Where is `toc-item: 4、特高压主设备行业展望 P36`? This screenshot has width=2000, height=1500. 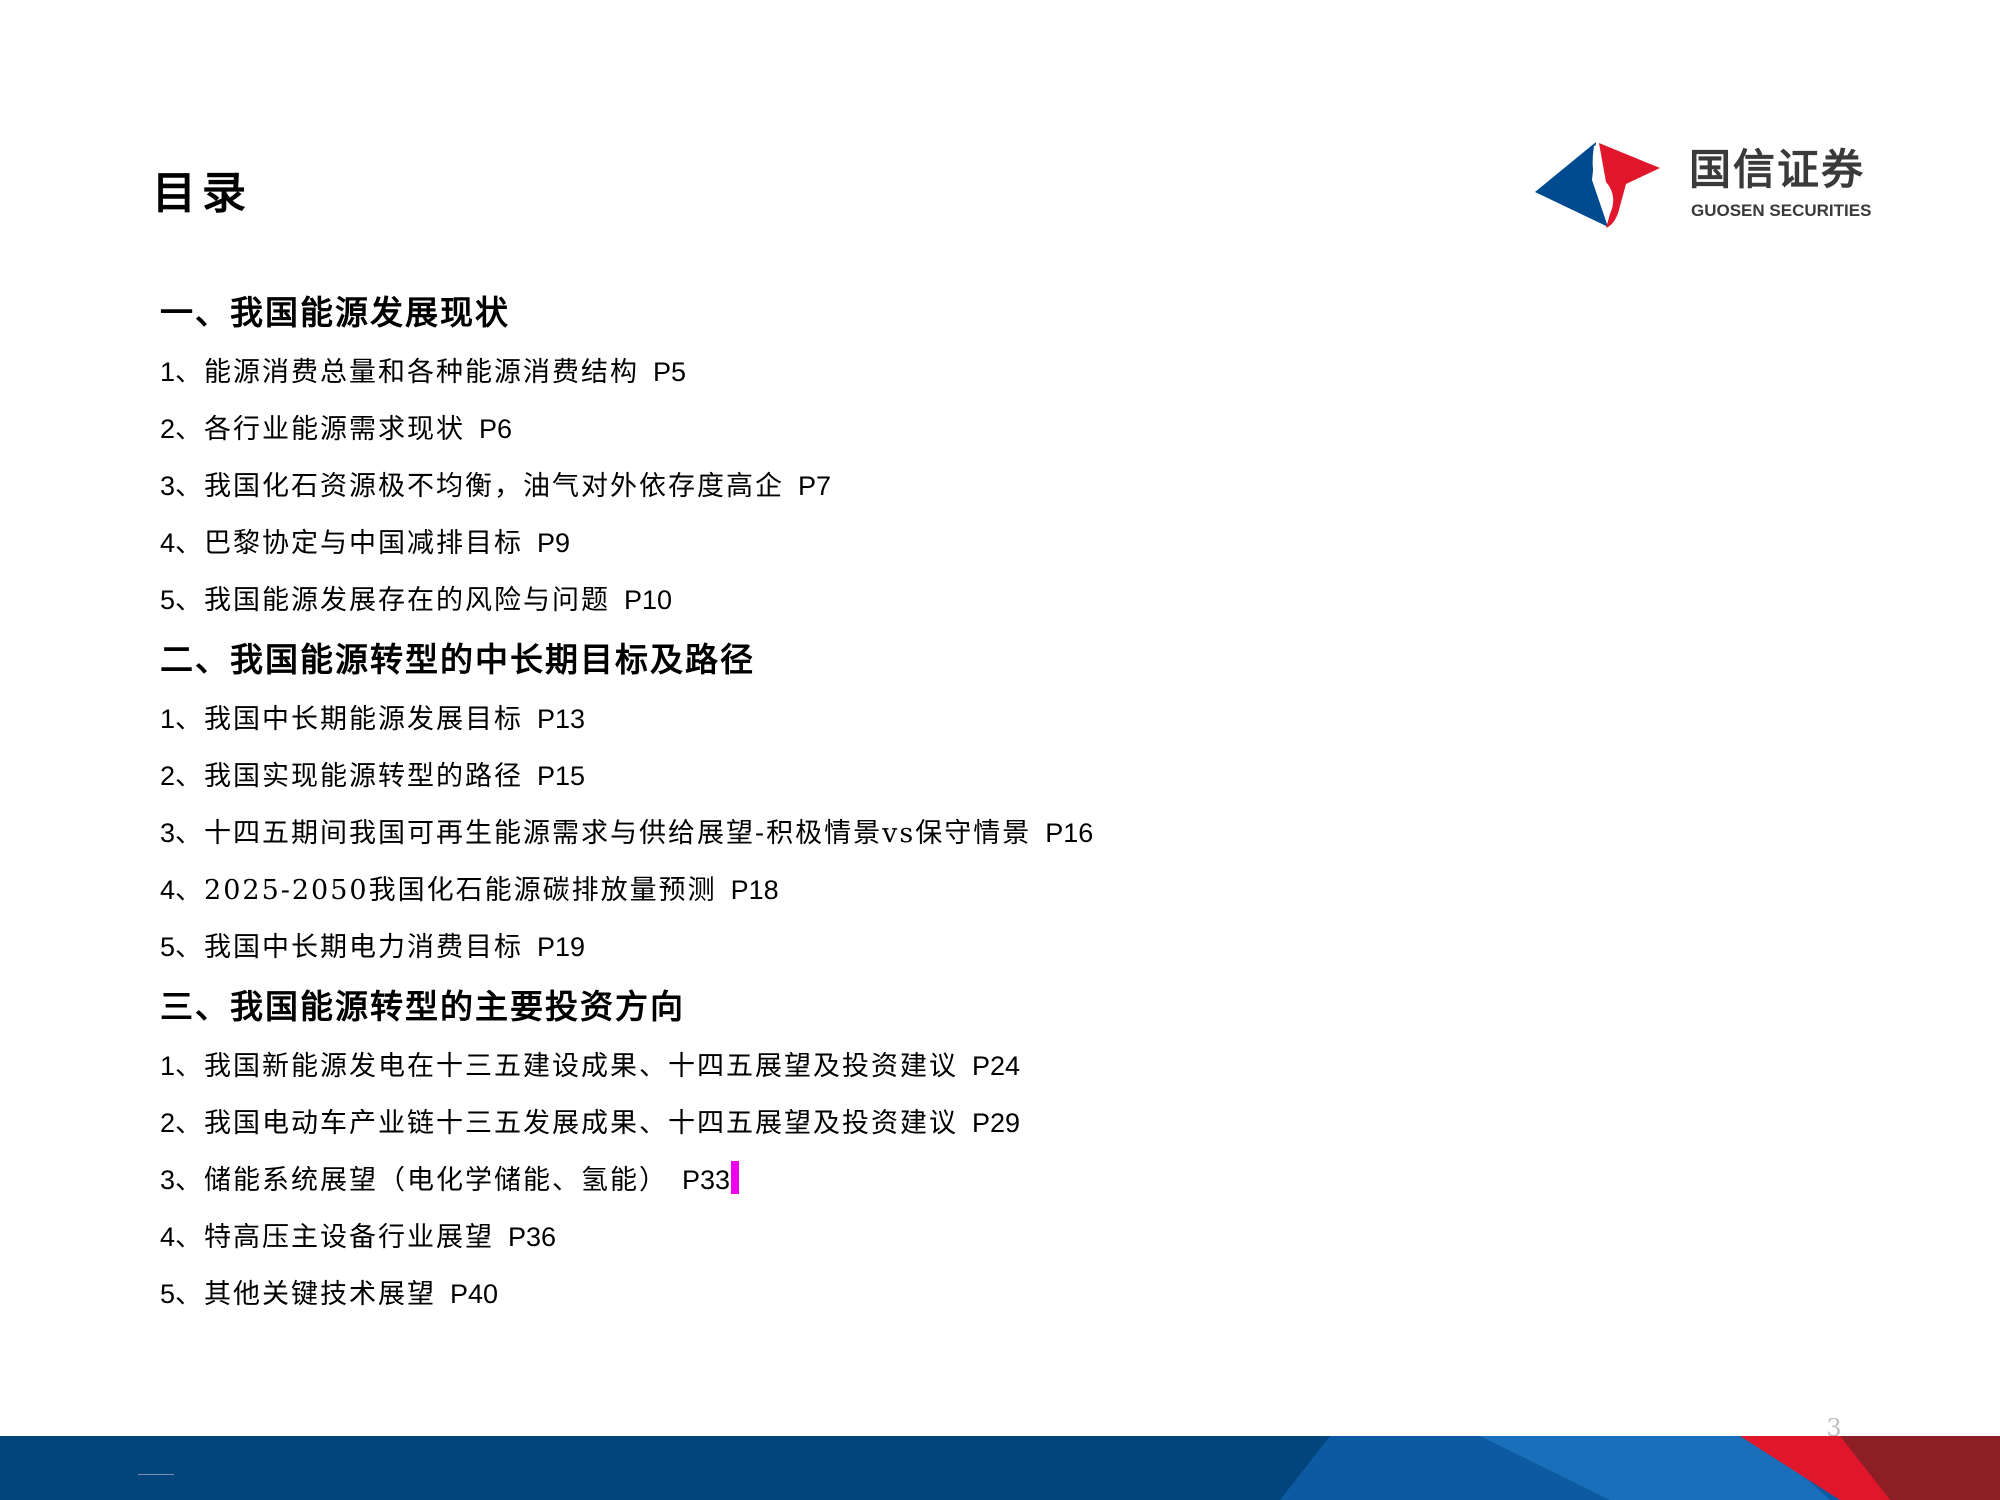
toc-item: 4、特高压主设备行业展望 P36 is located at coordinates (910, 1237).